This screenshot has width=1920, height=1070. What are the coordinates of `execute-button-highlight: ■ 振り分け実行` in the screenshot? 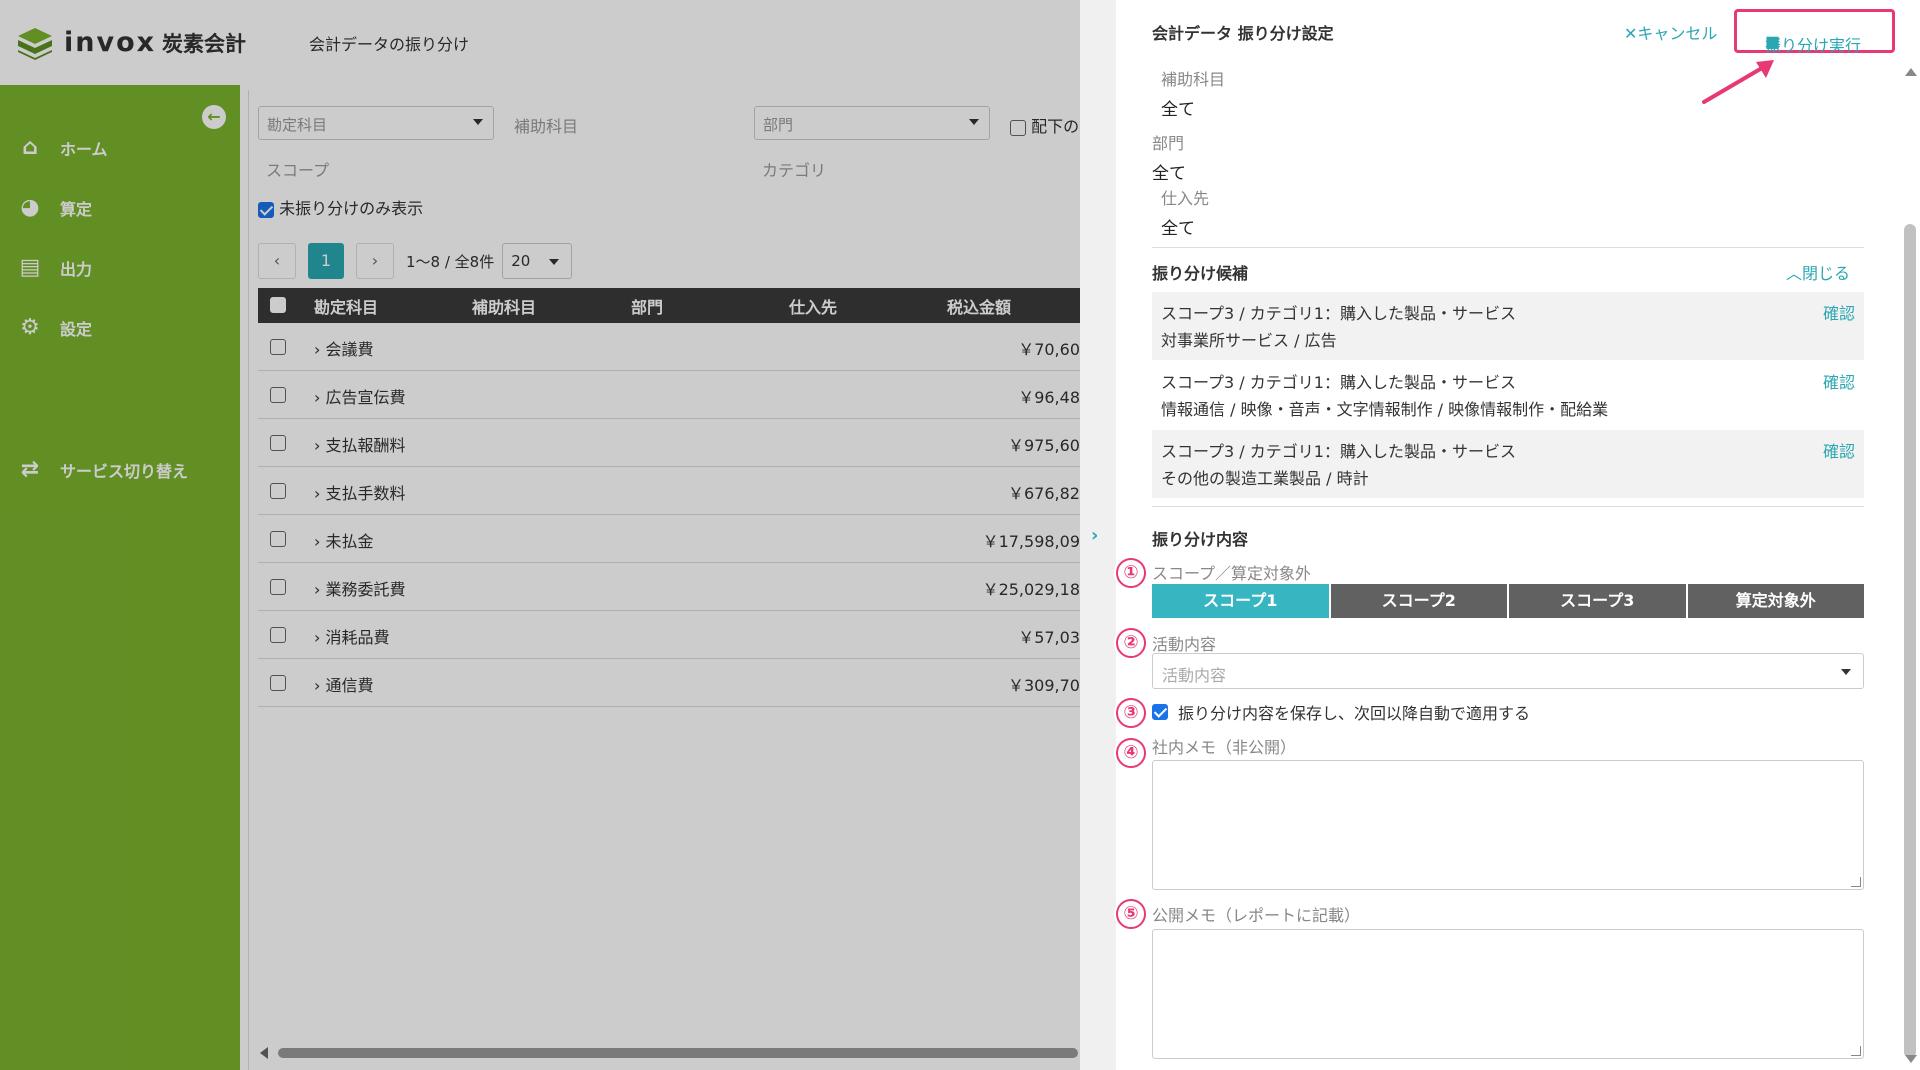 It's located at (1814, 32).